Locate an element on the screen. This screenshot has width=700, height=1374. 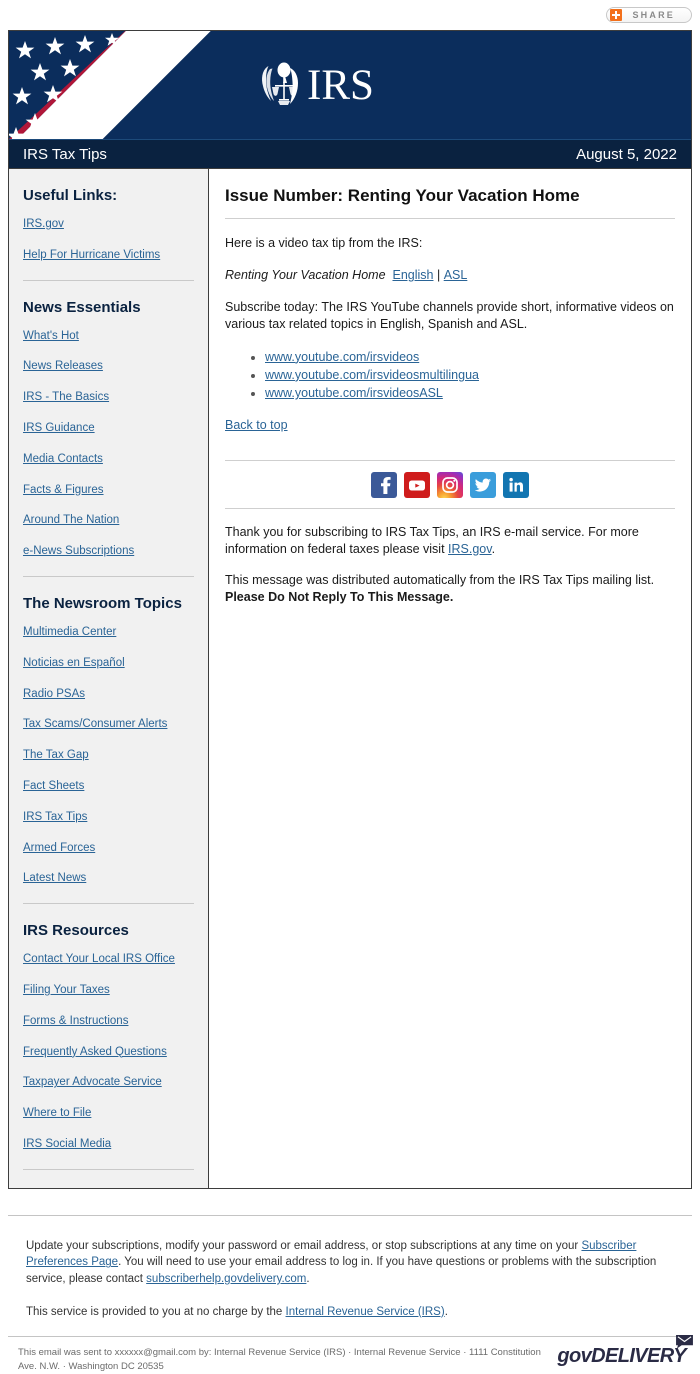
video-line: Renting Your Vacation Home English | ASL is located at coordinates (450, 275).